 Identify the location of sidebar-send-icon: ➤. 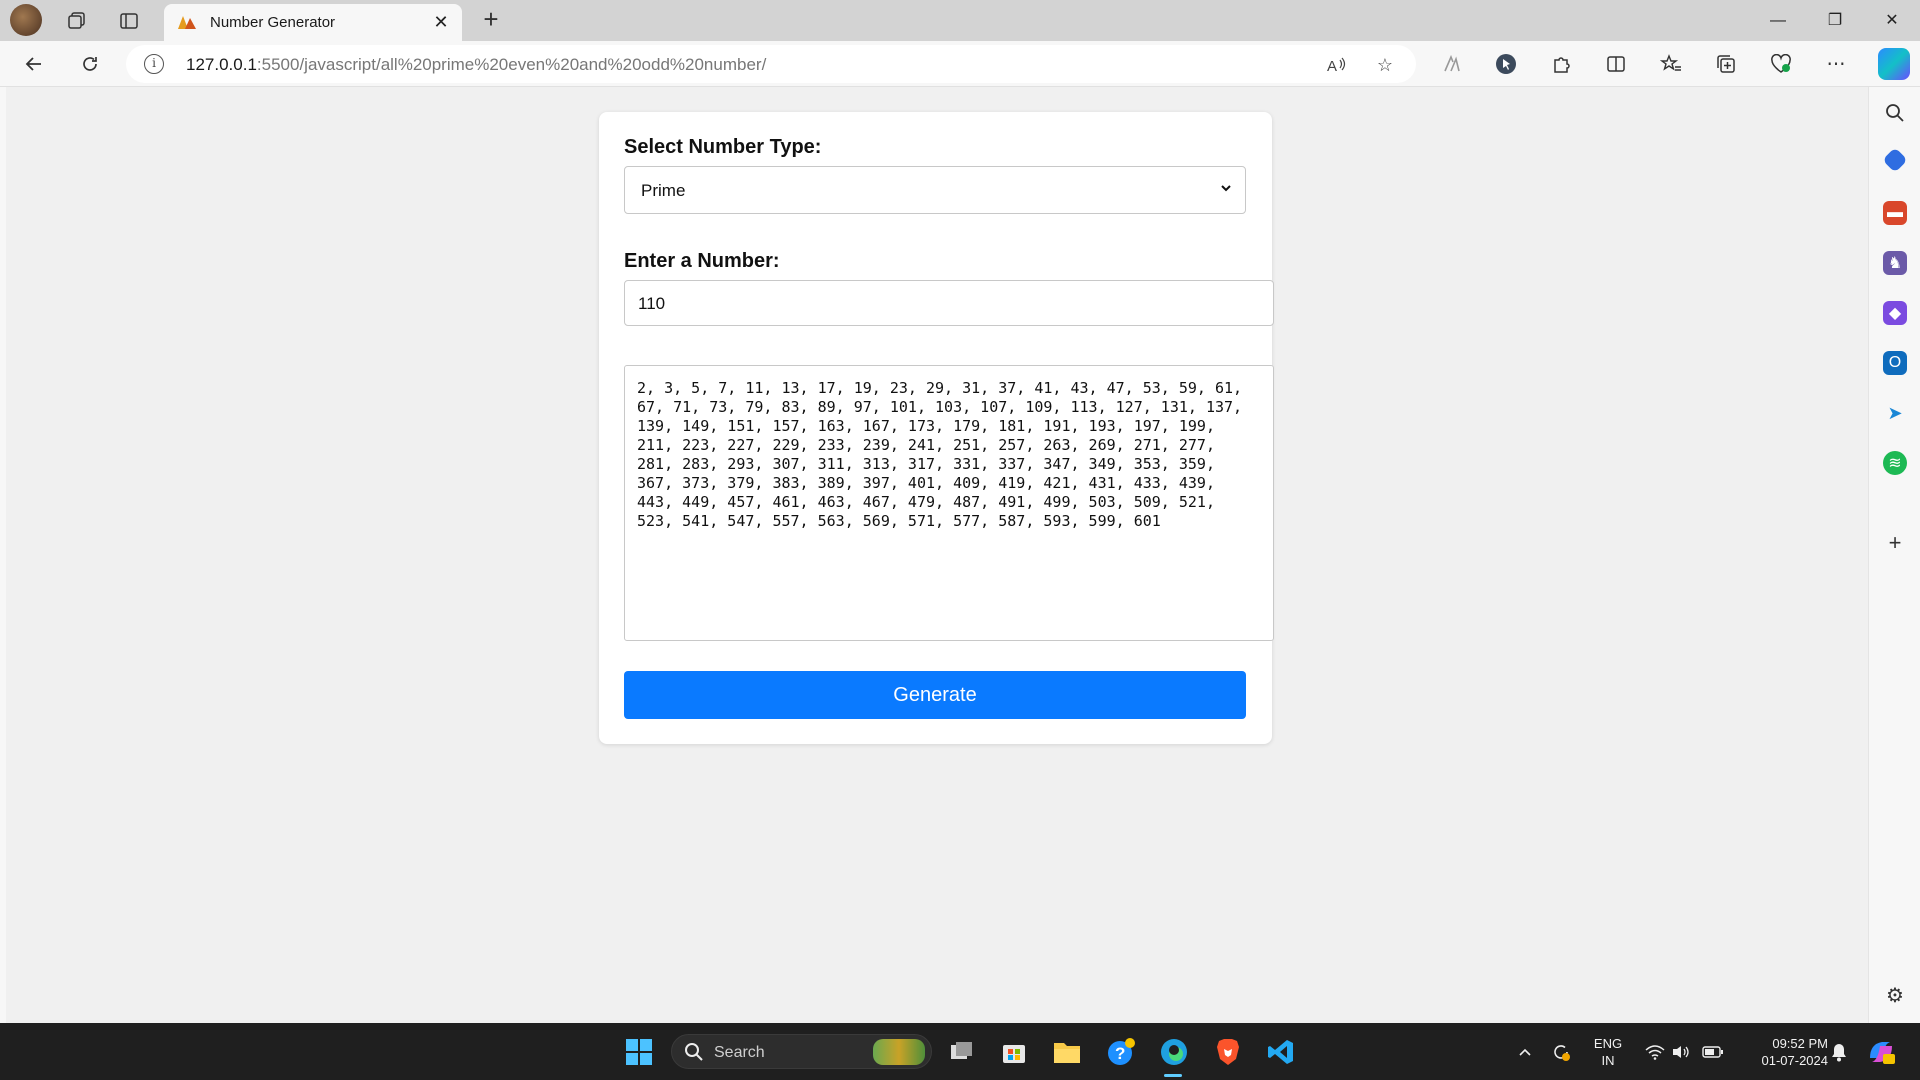
(1895, 413).